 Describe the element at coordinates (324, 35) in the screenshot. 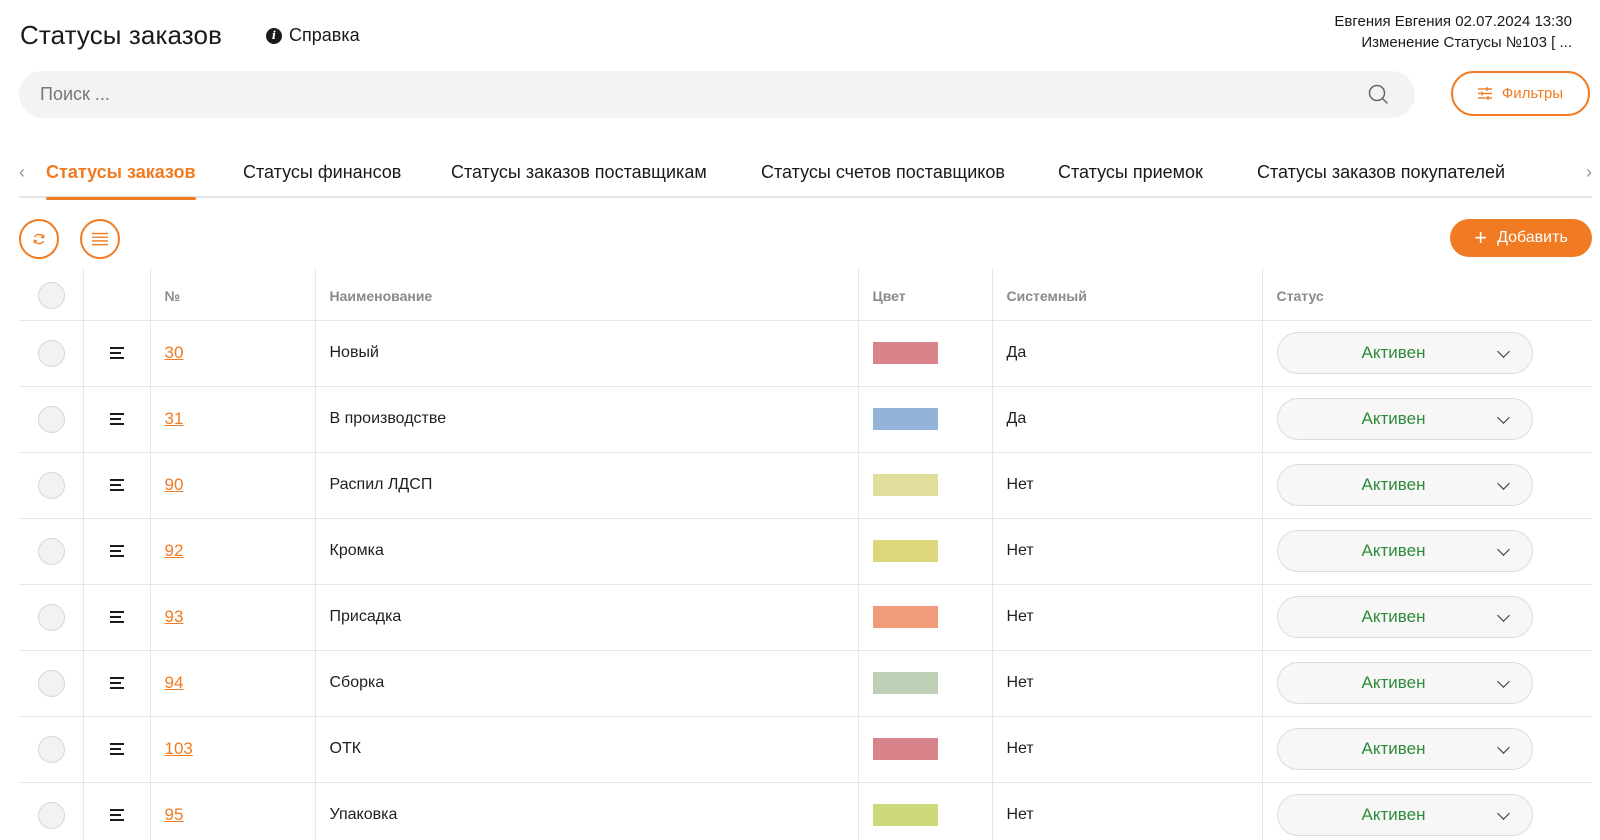

I see `help-label: Справка` at that location.